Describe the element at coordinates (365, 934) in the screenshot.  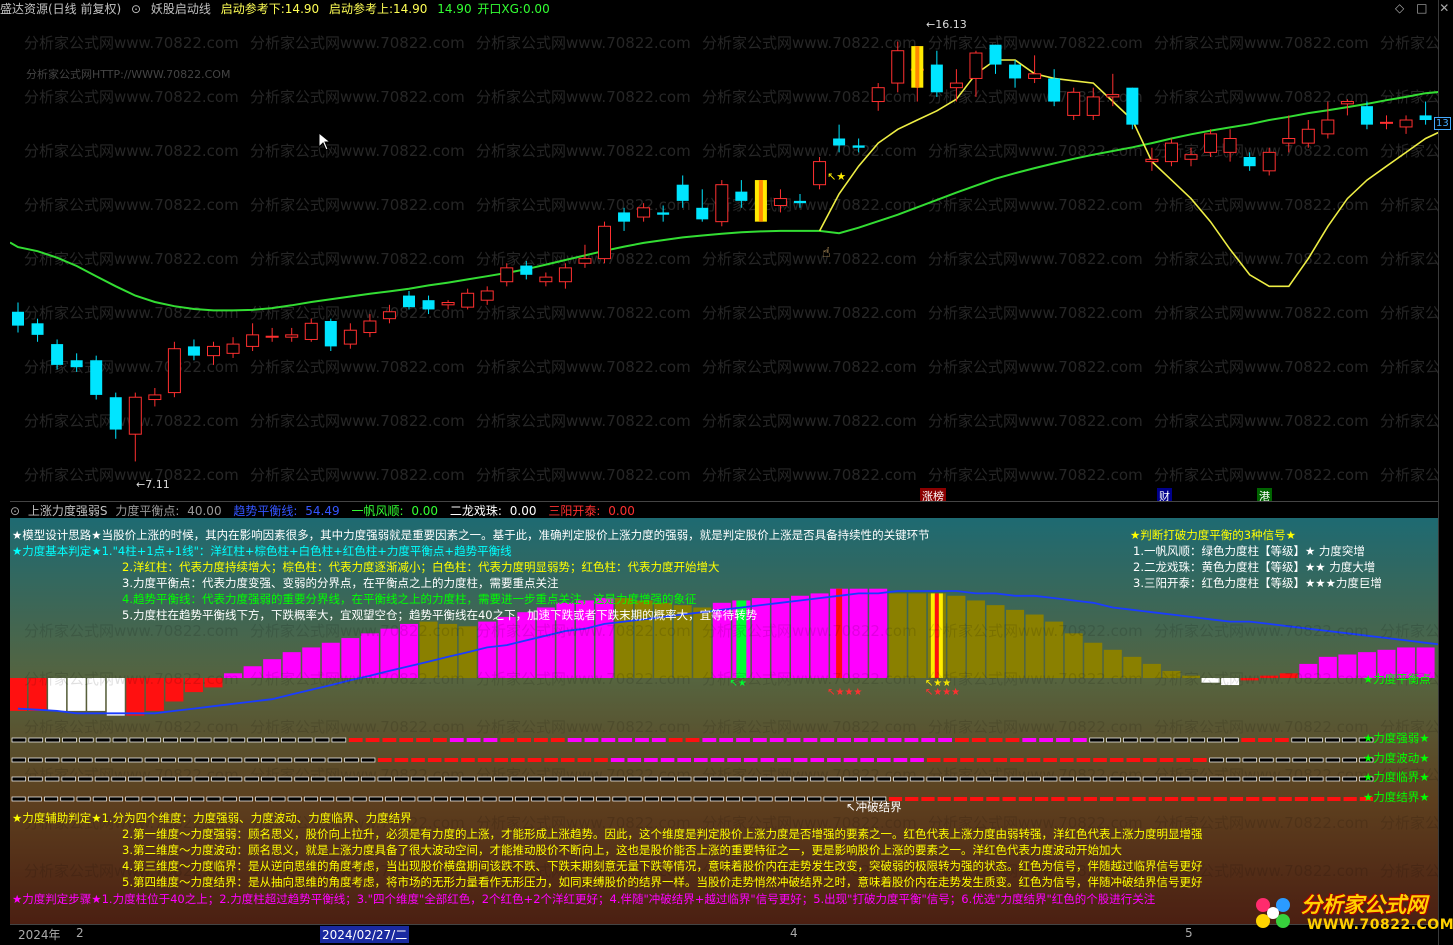
I see `cursor-date: 2024/02/27/二` at that location.